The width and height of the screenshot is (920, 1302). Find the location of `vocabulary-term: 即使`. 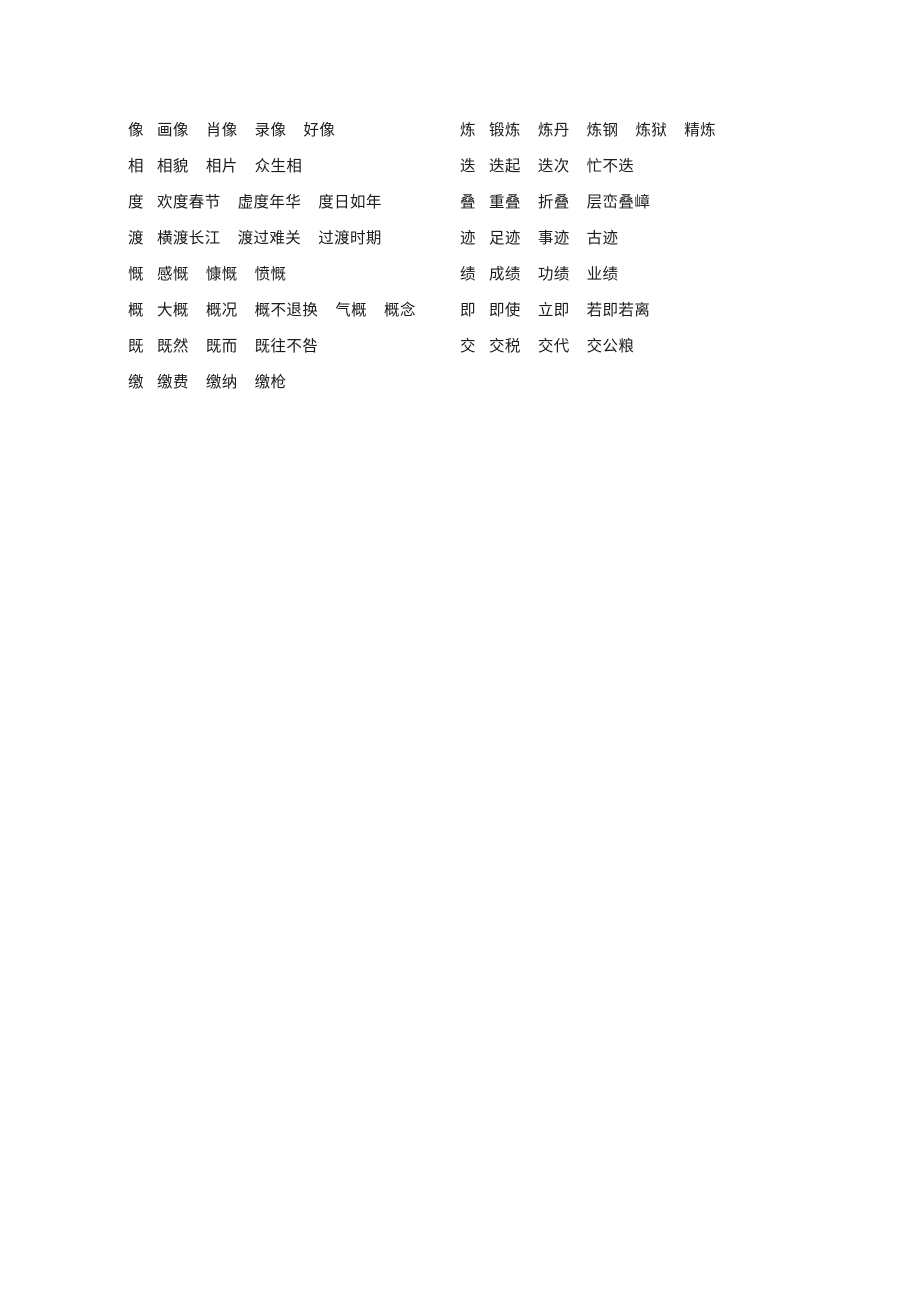

vocabulary-term: 即使 is located at coordinates (505, 310).